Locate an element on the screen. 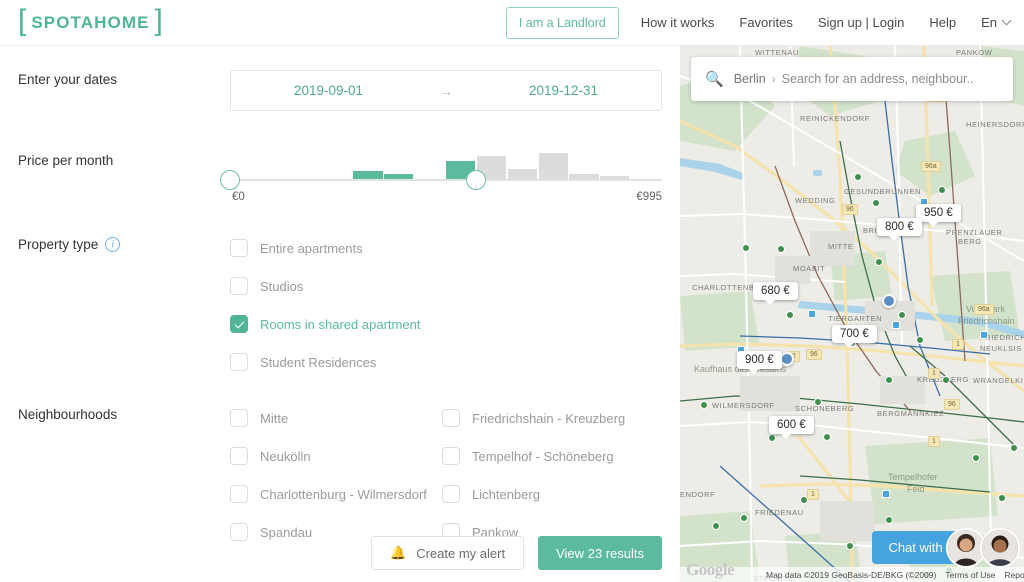  date-end-value: 2019-12-31 is located at coordinates (563, 90).